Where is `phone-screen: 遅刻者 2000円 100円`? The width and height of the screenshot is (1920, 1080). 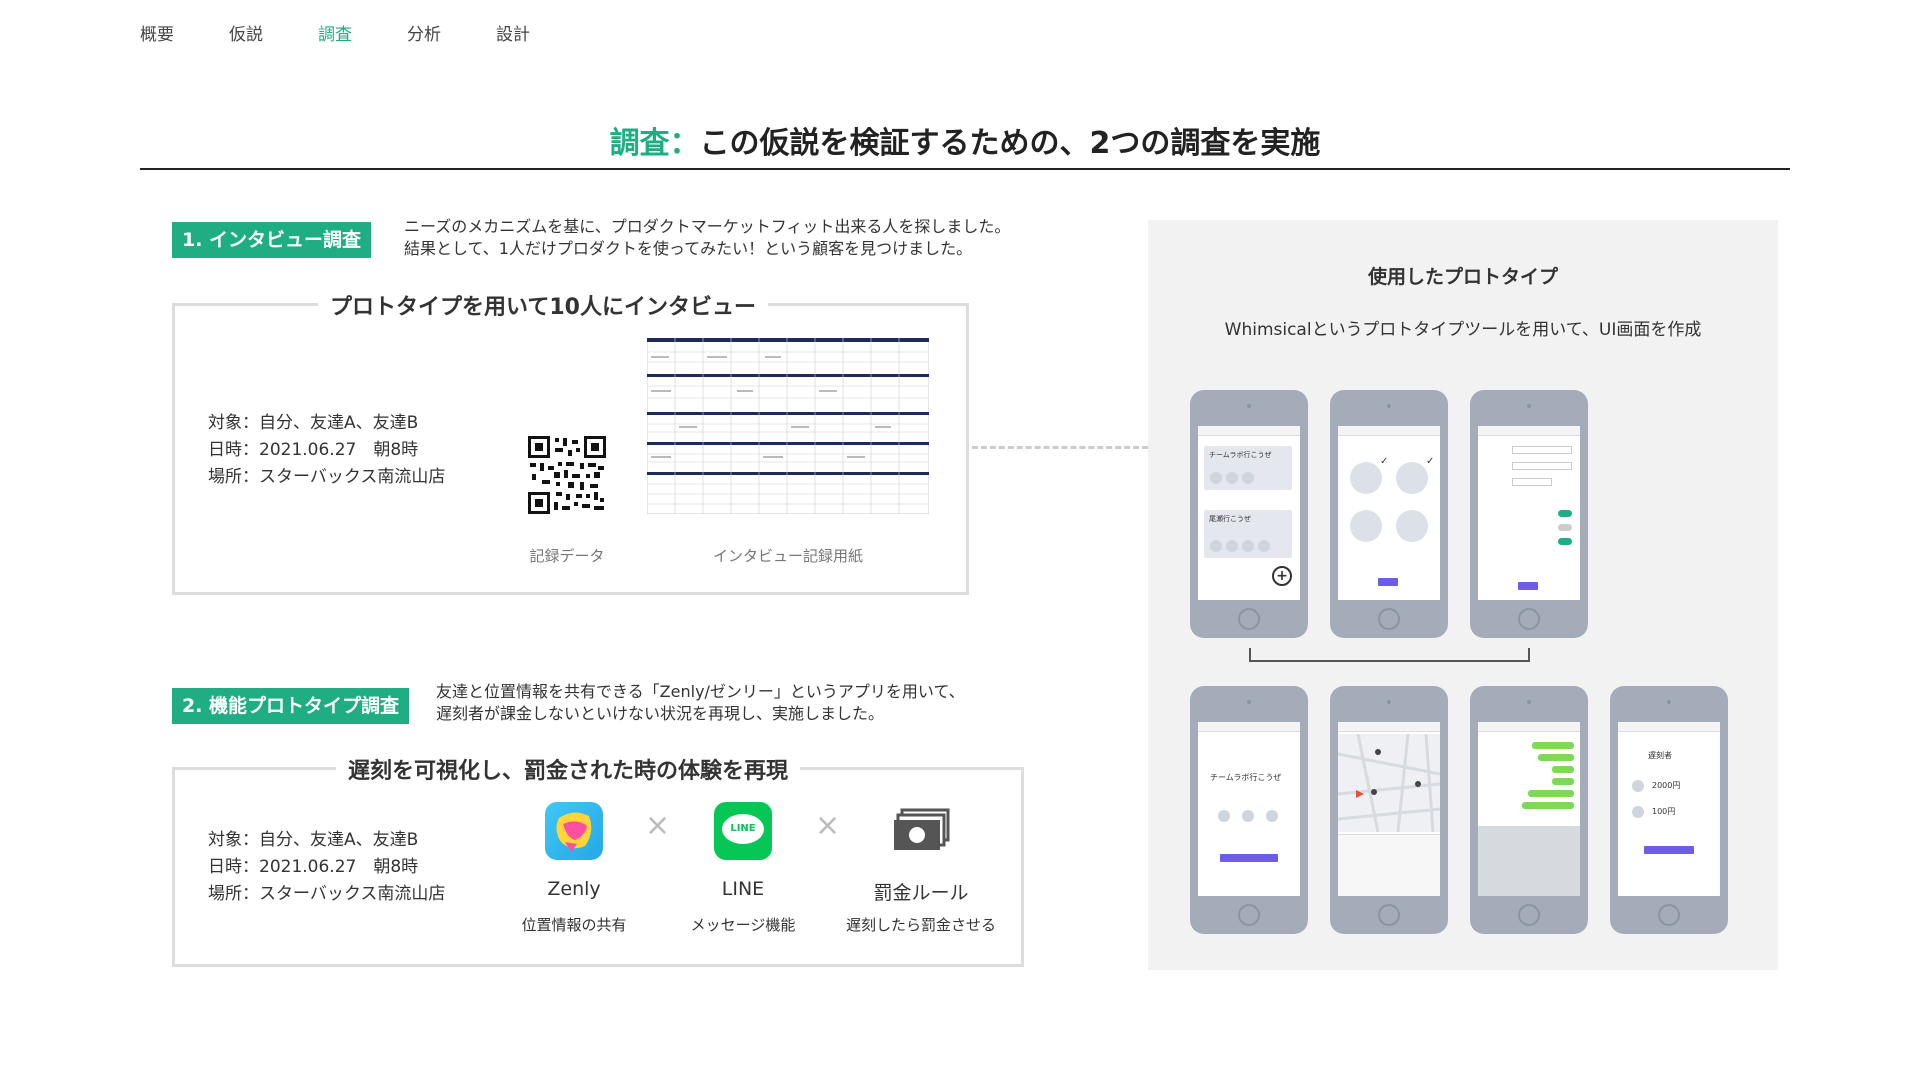
phone-screen: 遅刻者 2000円 100円 is located at coordinates (1669, 809).